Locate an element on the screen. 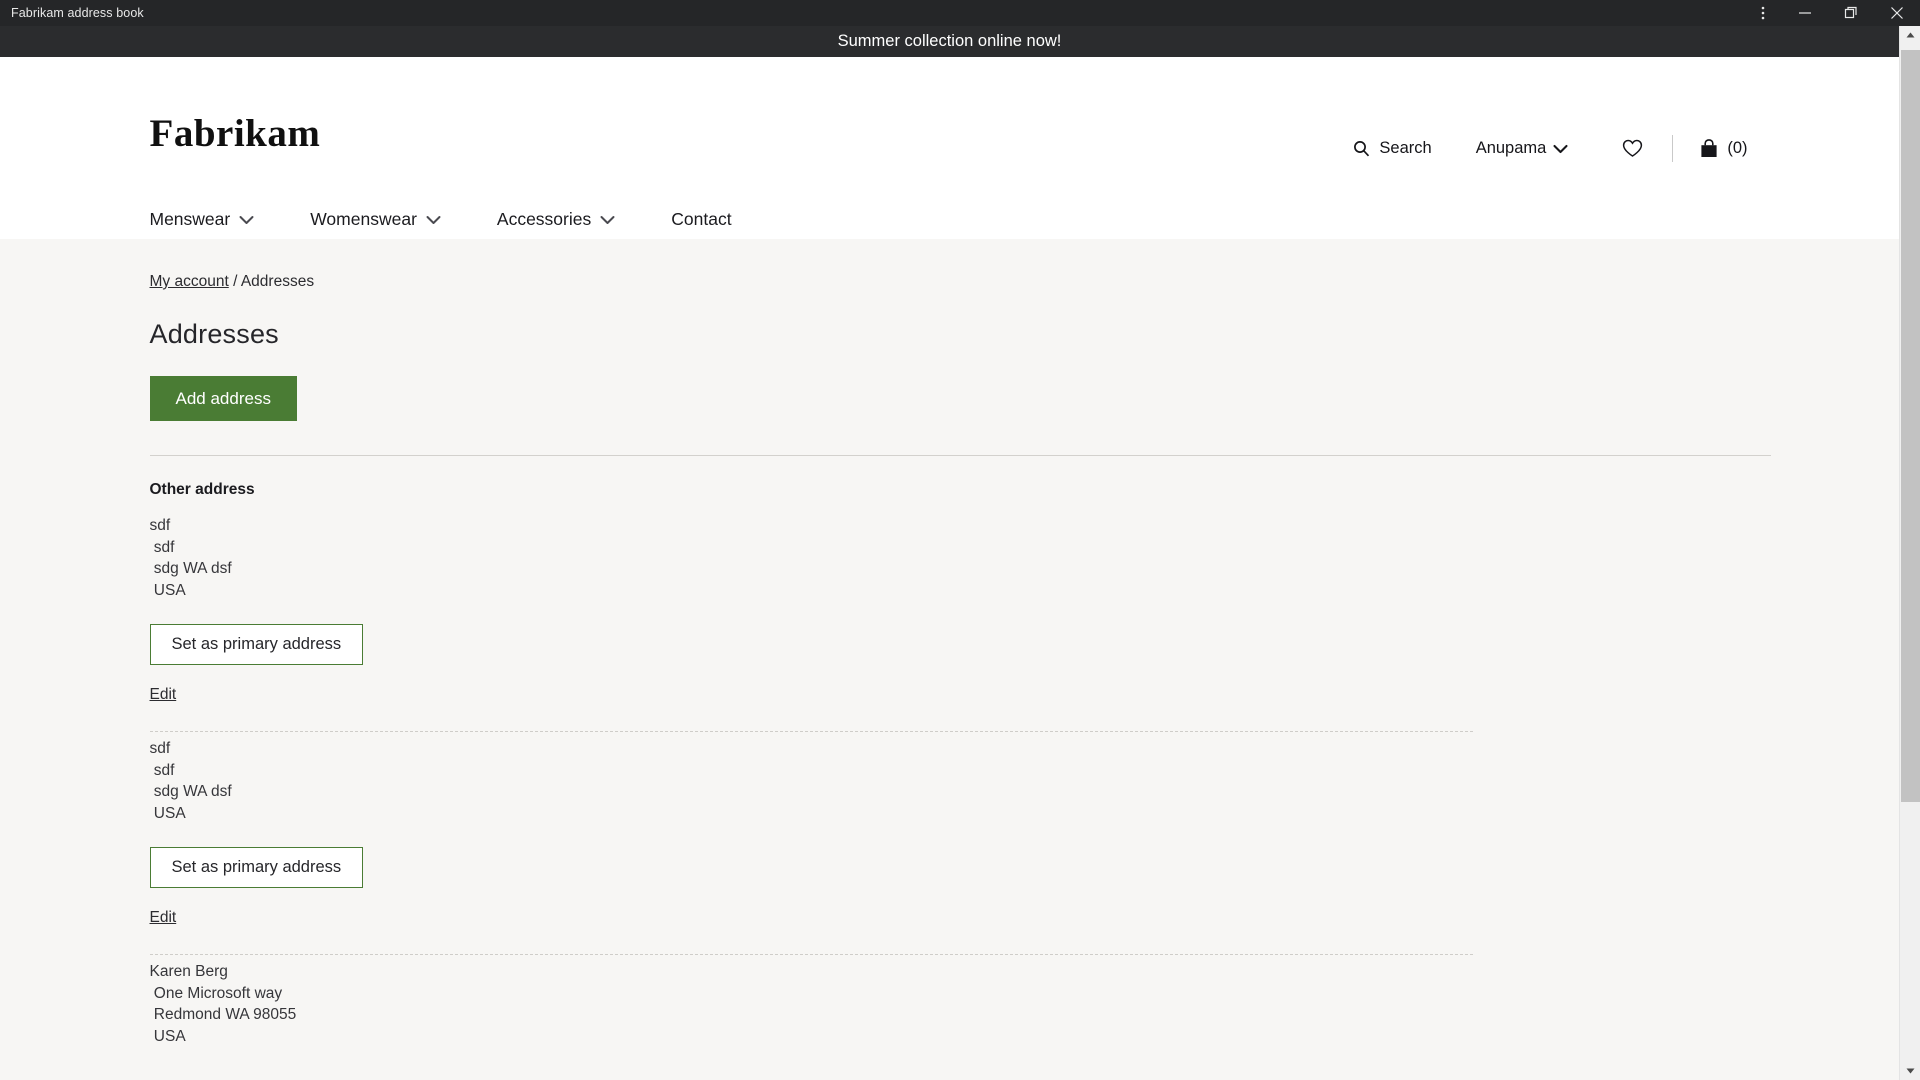 Image resolution: width=1920 pixels, height=1080 pixels. promo-banner: Summer collection online now! is located at coordinates (949, 41).